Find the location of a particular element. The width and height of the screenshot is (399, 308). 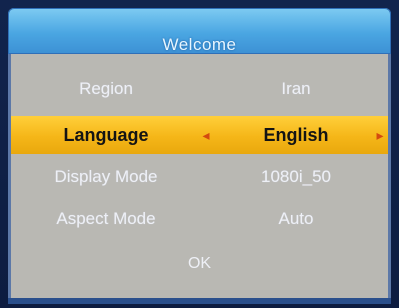

setting-value: English is located at coordinates (296, 135).